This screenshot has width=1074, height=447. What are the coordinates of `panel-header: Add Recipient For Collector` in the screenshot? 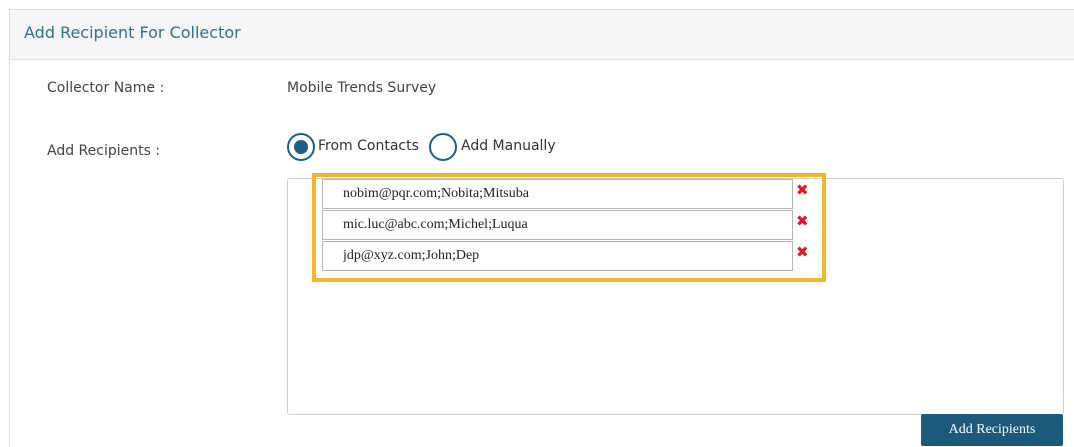 It's located at (542, 35).